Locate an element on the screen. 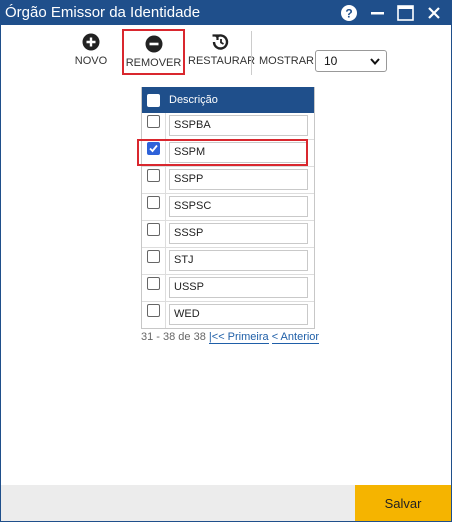 The image size is (452, 522). mostrar-label: MOSTRAR: is located at coordinates (288, 61).